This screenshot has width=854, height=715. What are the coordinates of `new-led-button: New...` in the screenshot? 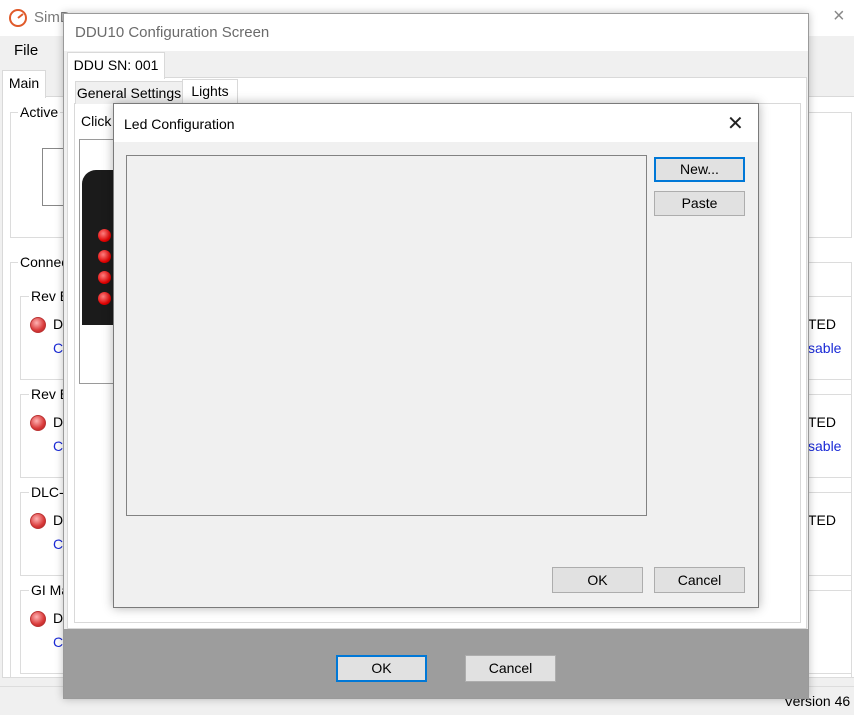 It's located at (699, 169).